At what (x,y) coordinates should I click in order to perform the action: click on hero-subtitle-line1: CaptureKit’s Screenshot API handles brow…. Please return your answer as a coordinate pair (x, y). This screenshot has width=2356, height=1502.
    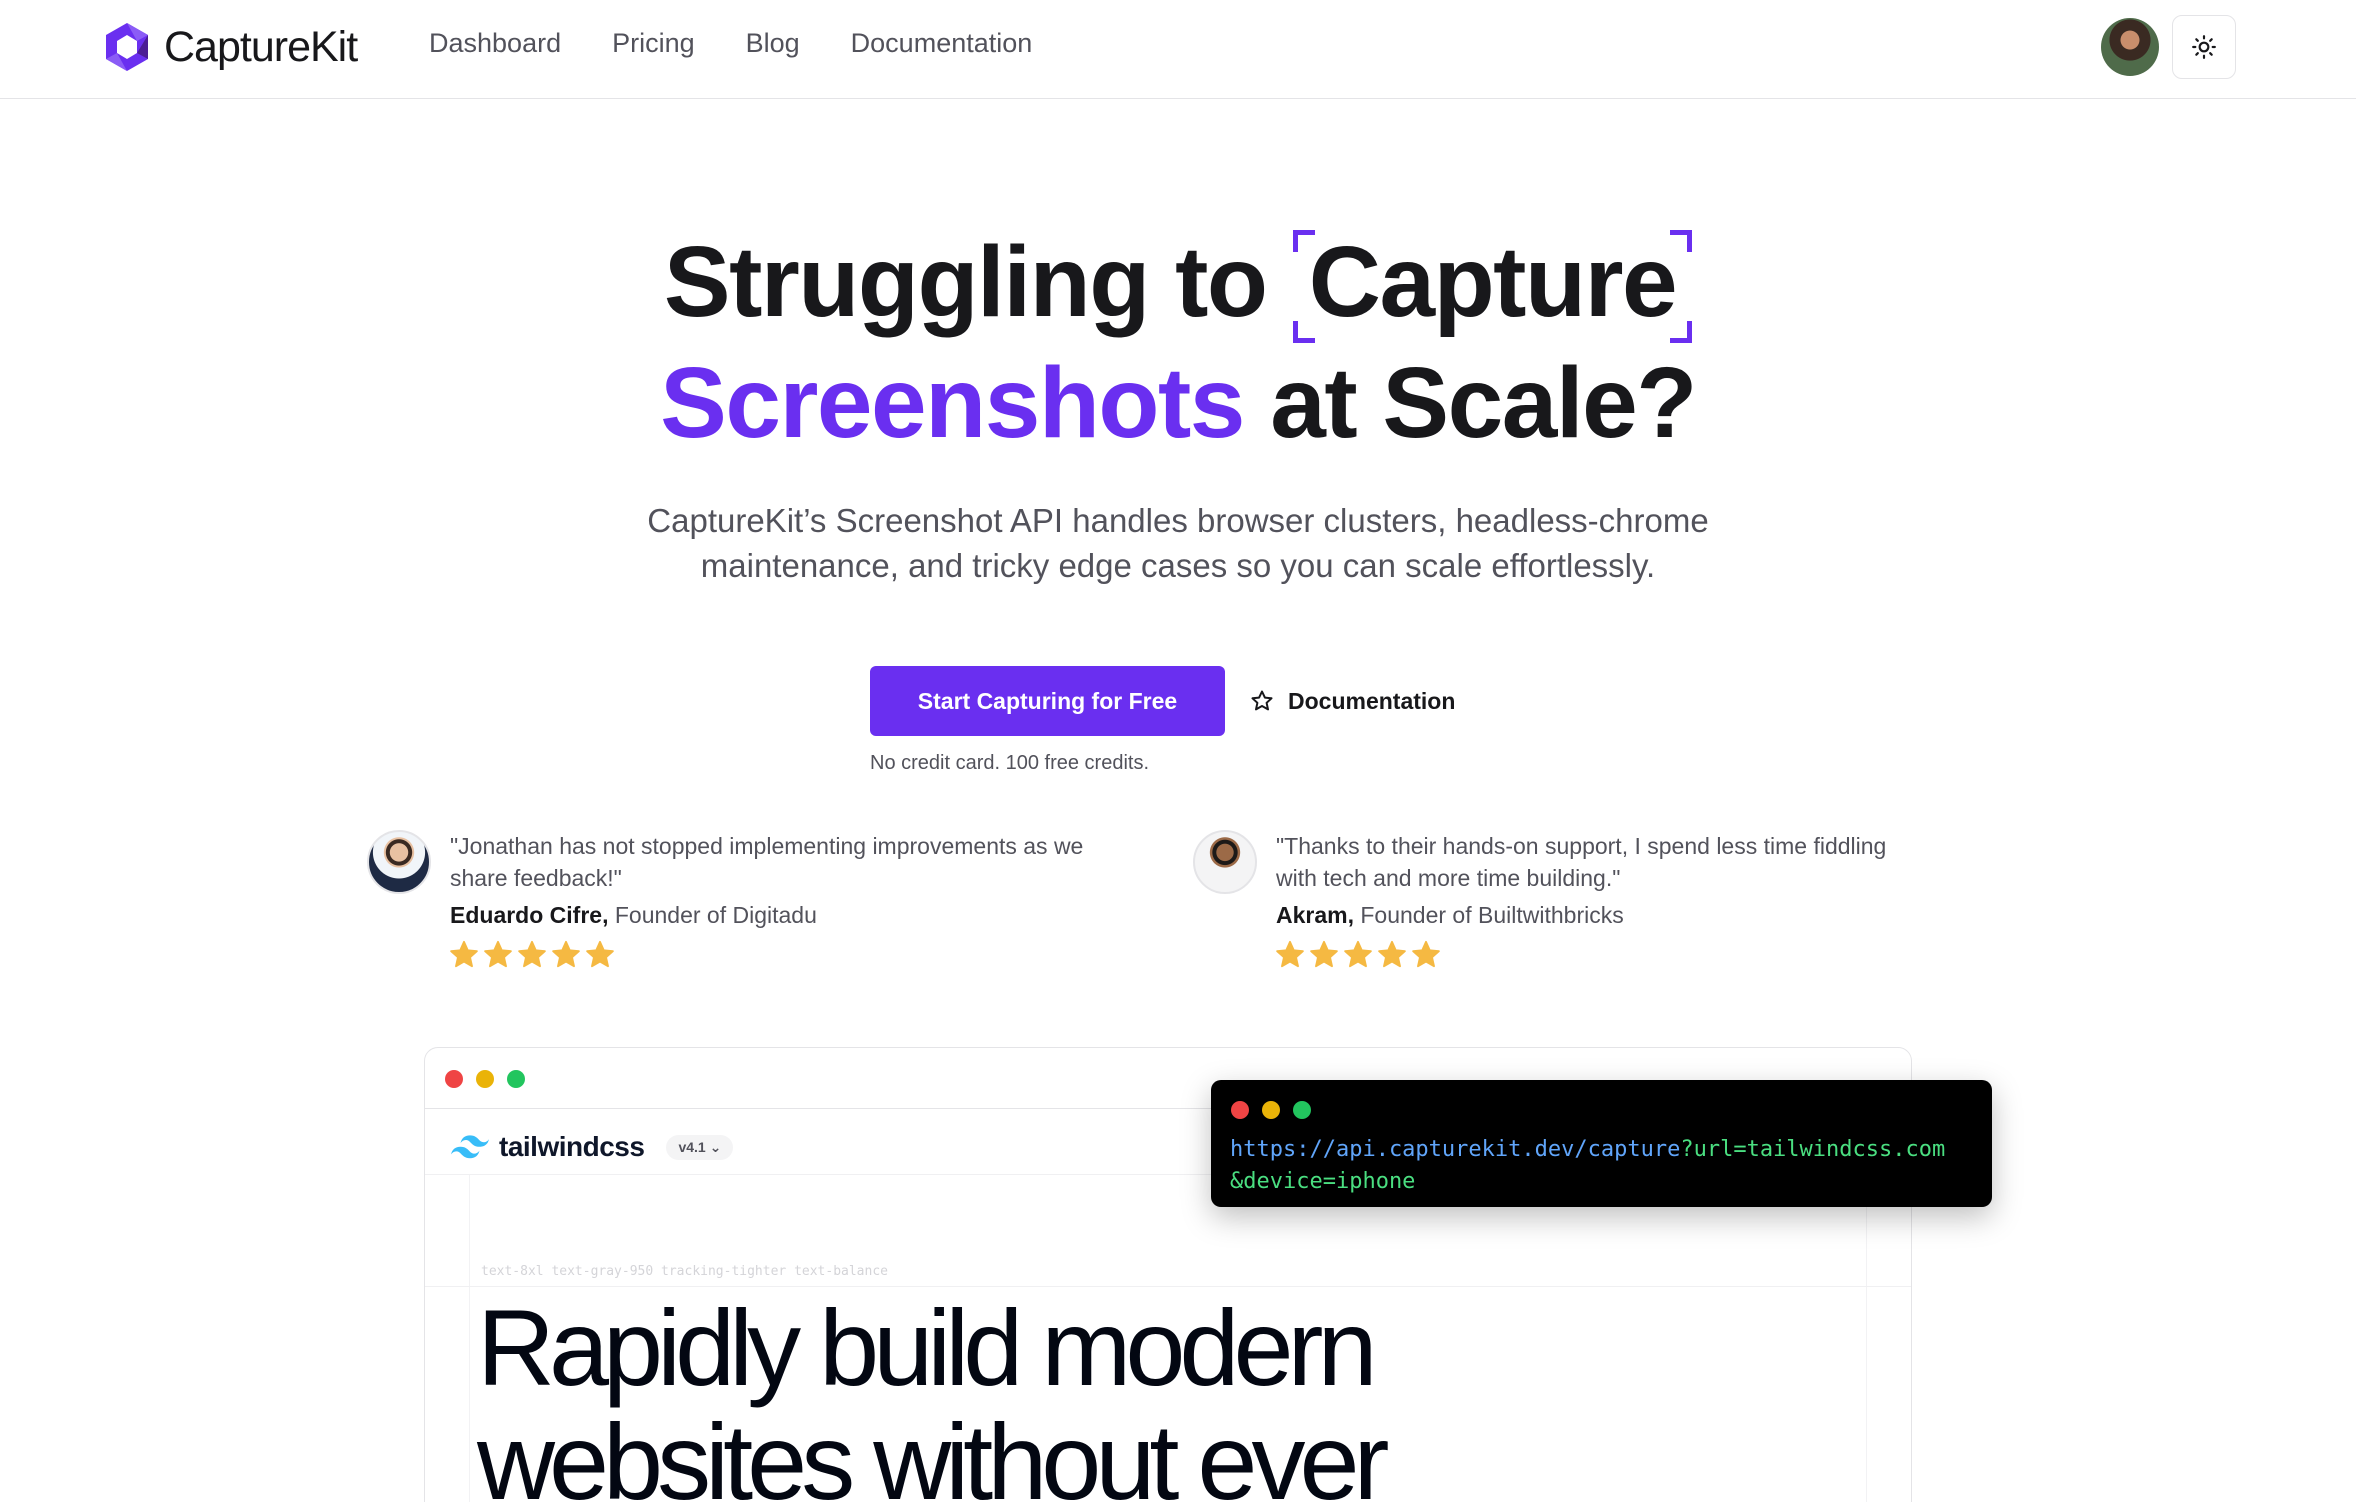
    Looking at the image, I should click on (1178, 520).